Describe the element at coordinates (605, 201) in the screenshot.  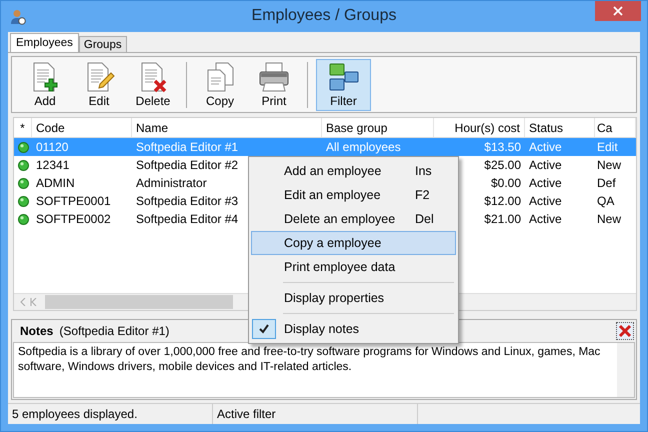
I see `table-cell: QA` at that location.